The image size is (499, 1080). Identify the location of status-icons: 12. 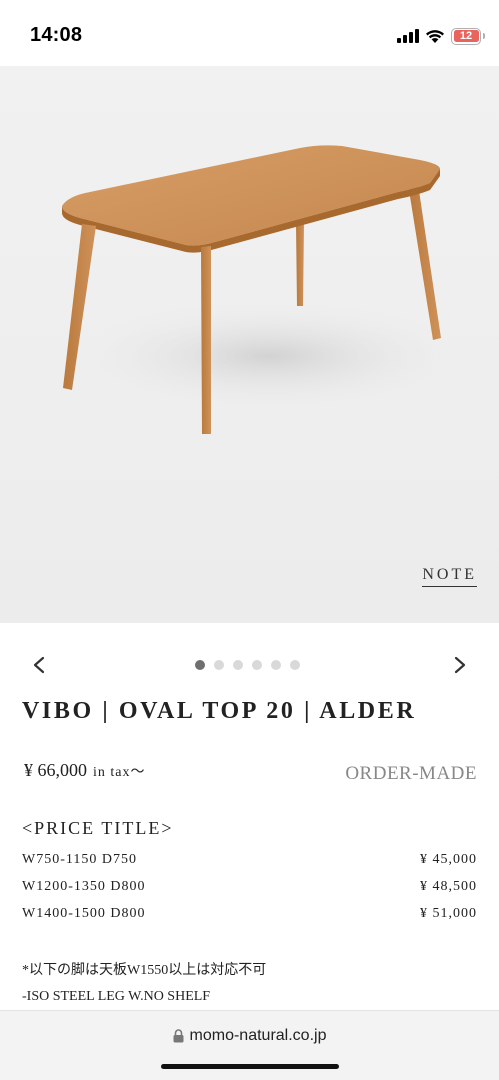
(441, 36).